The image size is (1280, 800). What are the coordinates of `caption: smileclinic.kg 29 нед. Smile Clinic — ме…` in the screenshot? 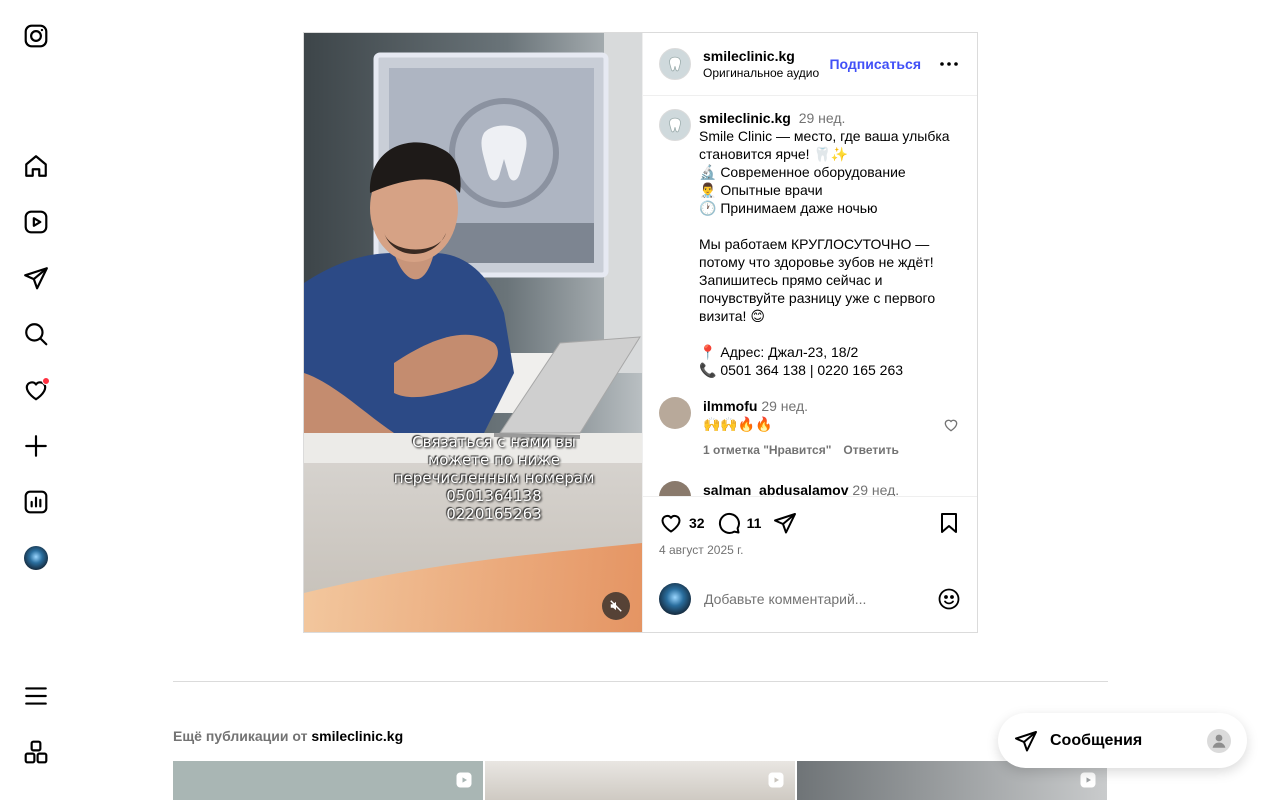 It's located at (810, 244).